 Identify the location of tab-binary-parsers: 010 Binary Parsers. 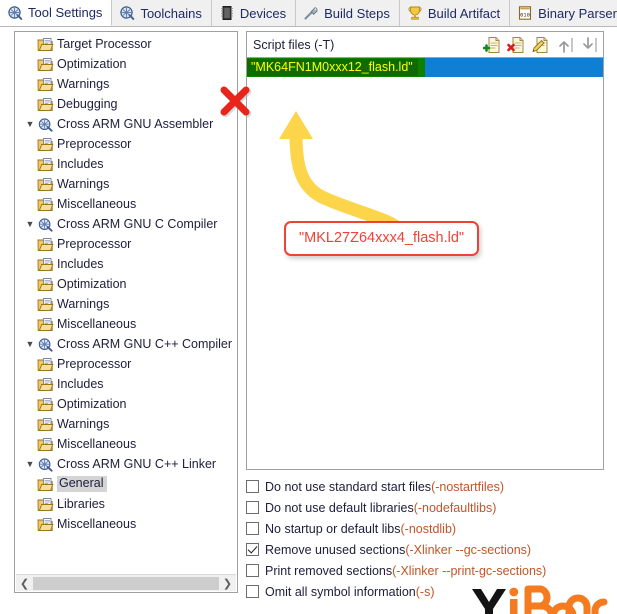
(563, 13).